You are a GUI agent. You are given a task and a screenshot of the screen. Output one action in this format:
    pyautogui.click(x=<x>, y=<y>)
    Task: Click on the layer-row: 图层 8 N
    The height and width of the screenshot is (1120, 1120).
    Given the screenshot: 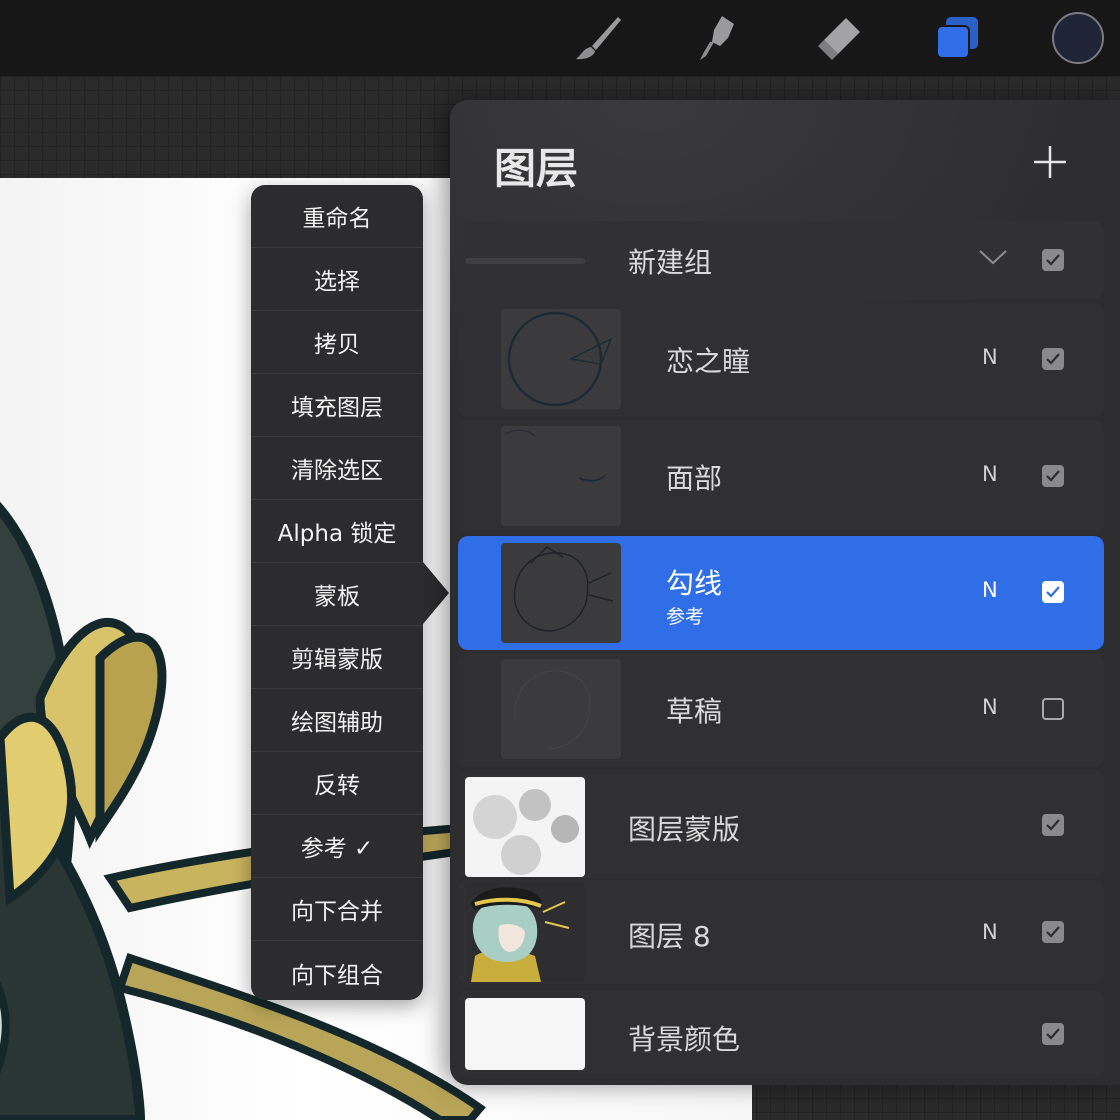 What is the action you would take?
    pyautogui.click(x=781, y=932)
    